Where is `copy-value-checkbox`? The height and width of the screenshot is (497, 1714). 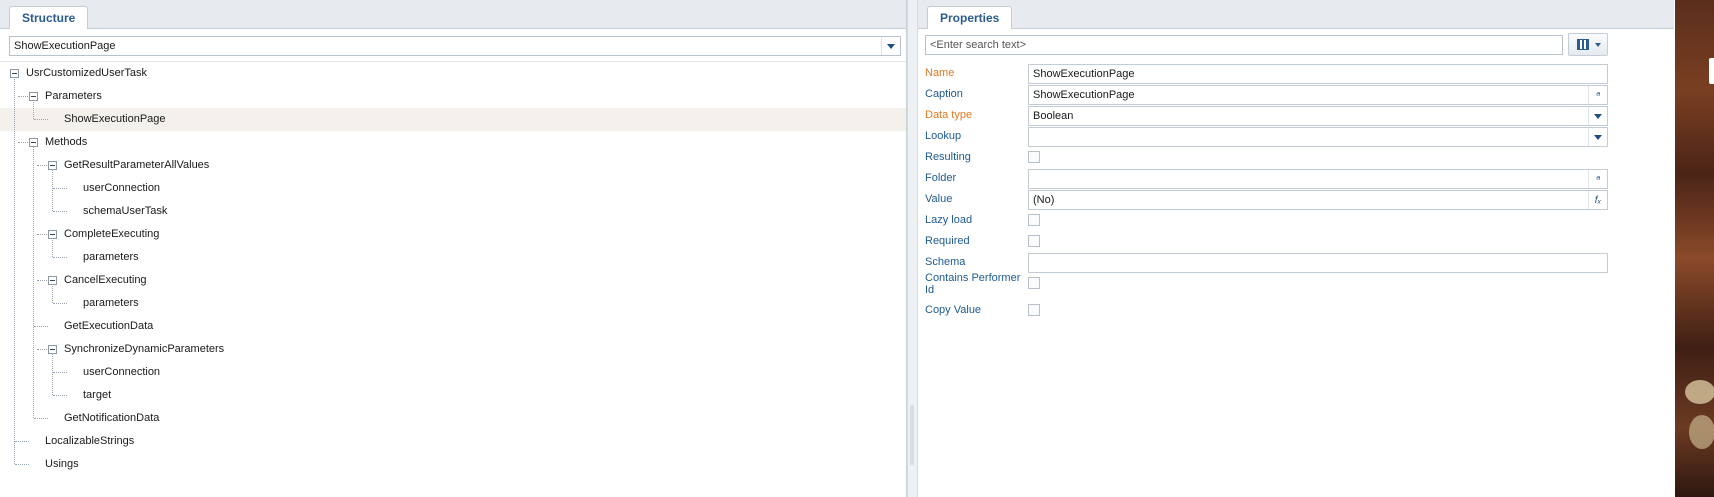 copy-value-checkbox is located at coordinates (1034, 310).